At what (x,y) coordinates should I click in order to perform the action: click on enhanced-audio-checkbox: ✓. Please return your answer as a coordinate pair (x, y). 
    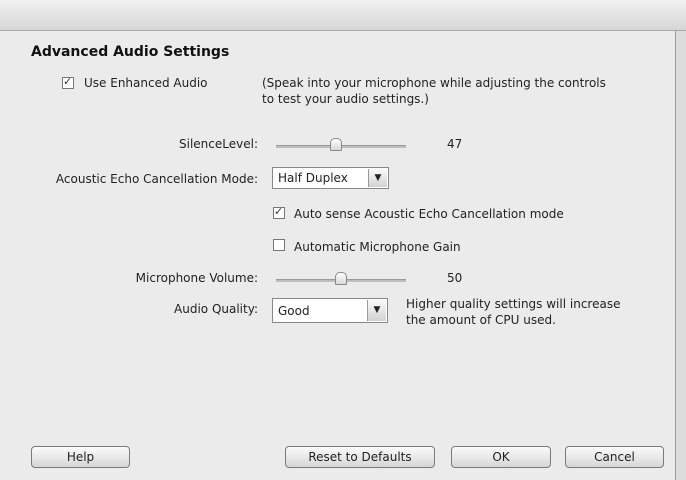
    Looking at the image, I should click on (68, 82).